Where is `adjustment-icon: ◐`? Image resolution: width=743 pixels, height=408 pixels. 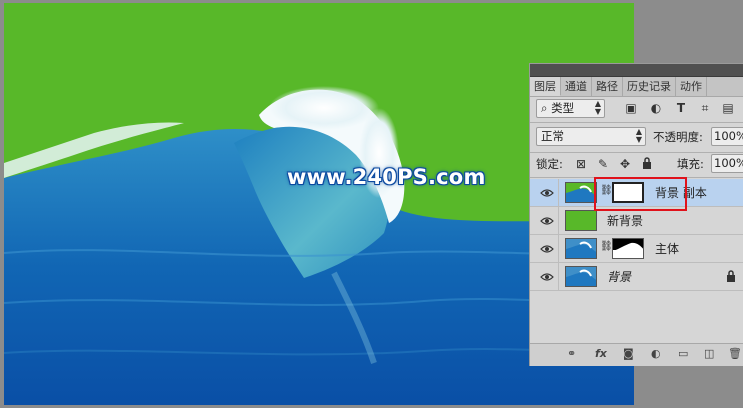 adjustment-icon: ◐ is located at coordinates (656, 353).